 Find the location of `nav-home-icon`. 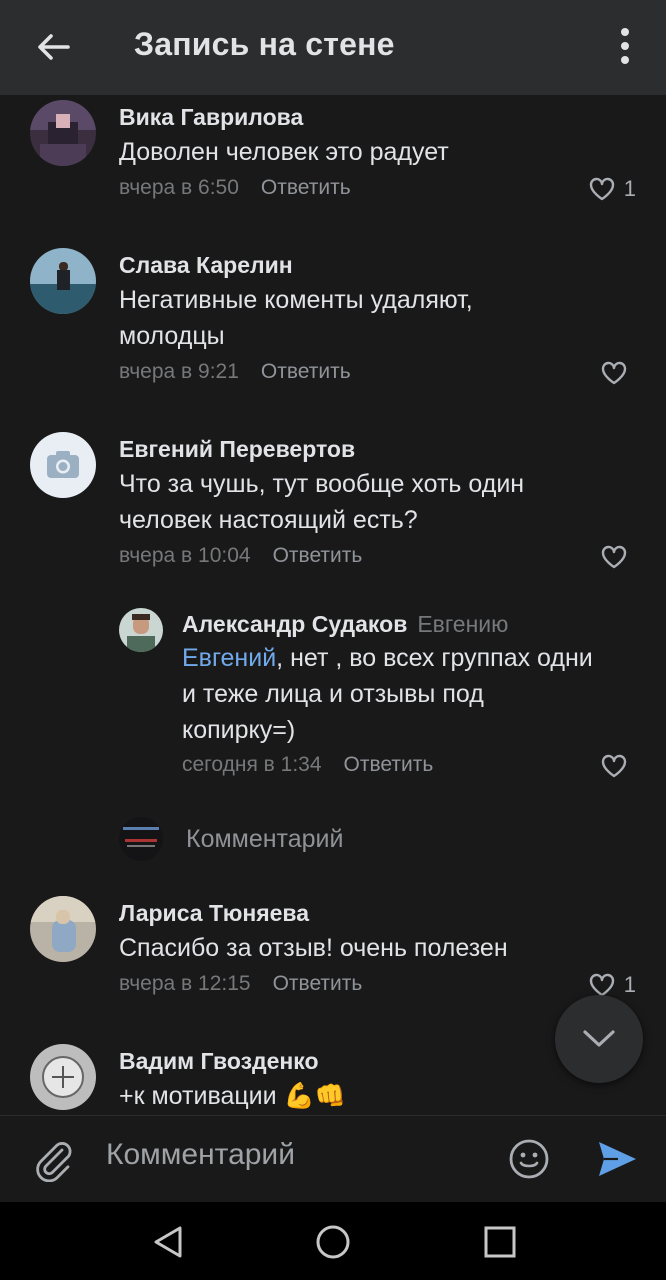

nav-home-icon is located at coordinates (333, 1242).